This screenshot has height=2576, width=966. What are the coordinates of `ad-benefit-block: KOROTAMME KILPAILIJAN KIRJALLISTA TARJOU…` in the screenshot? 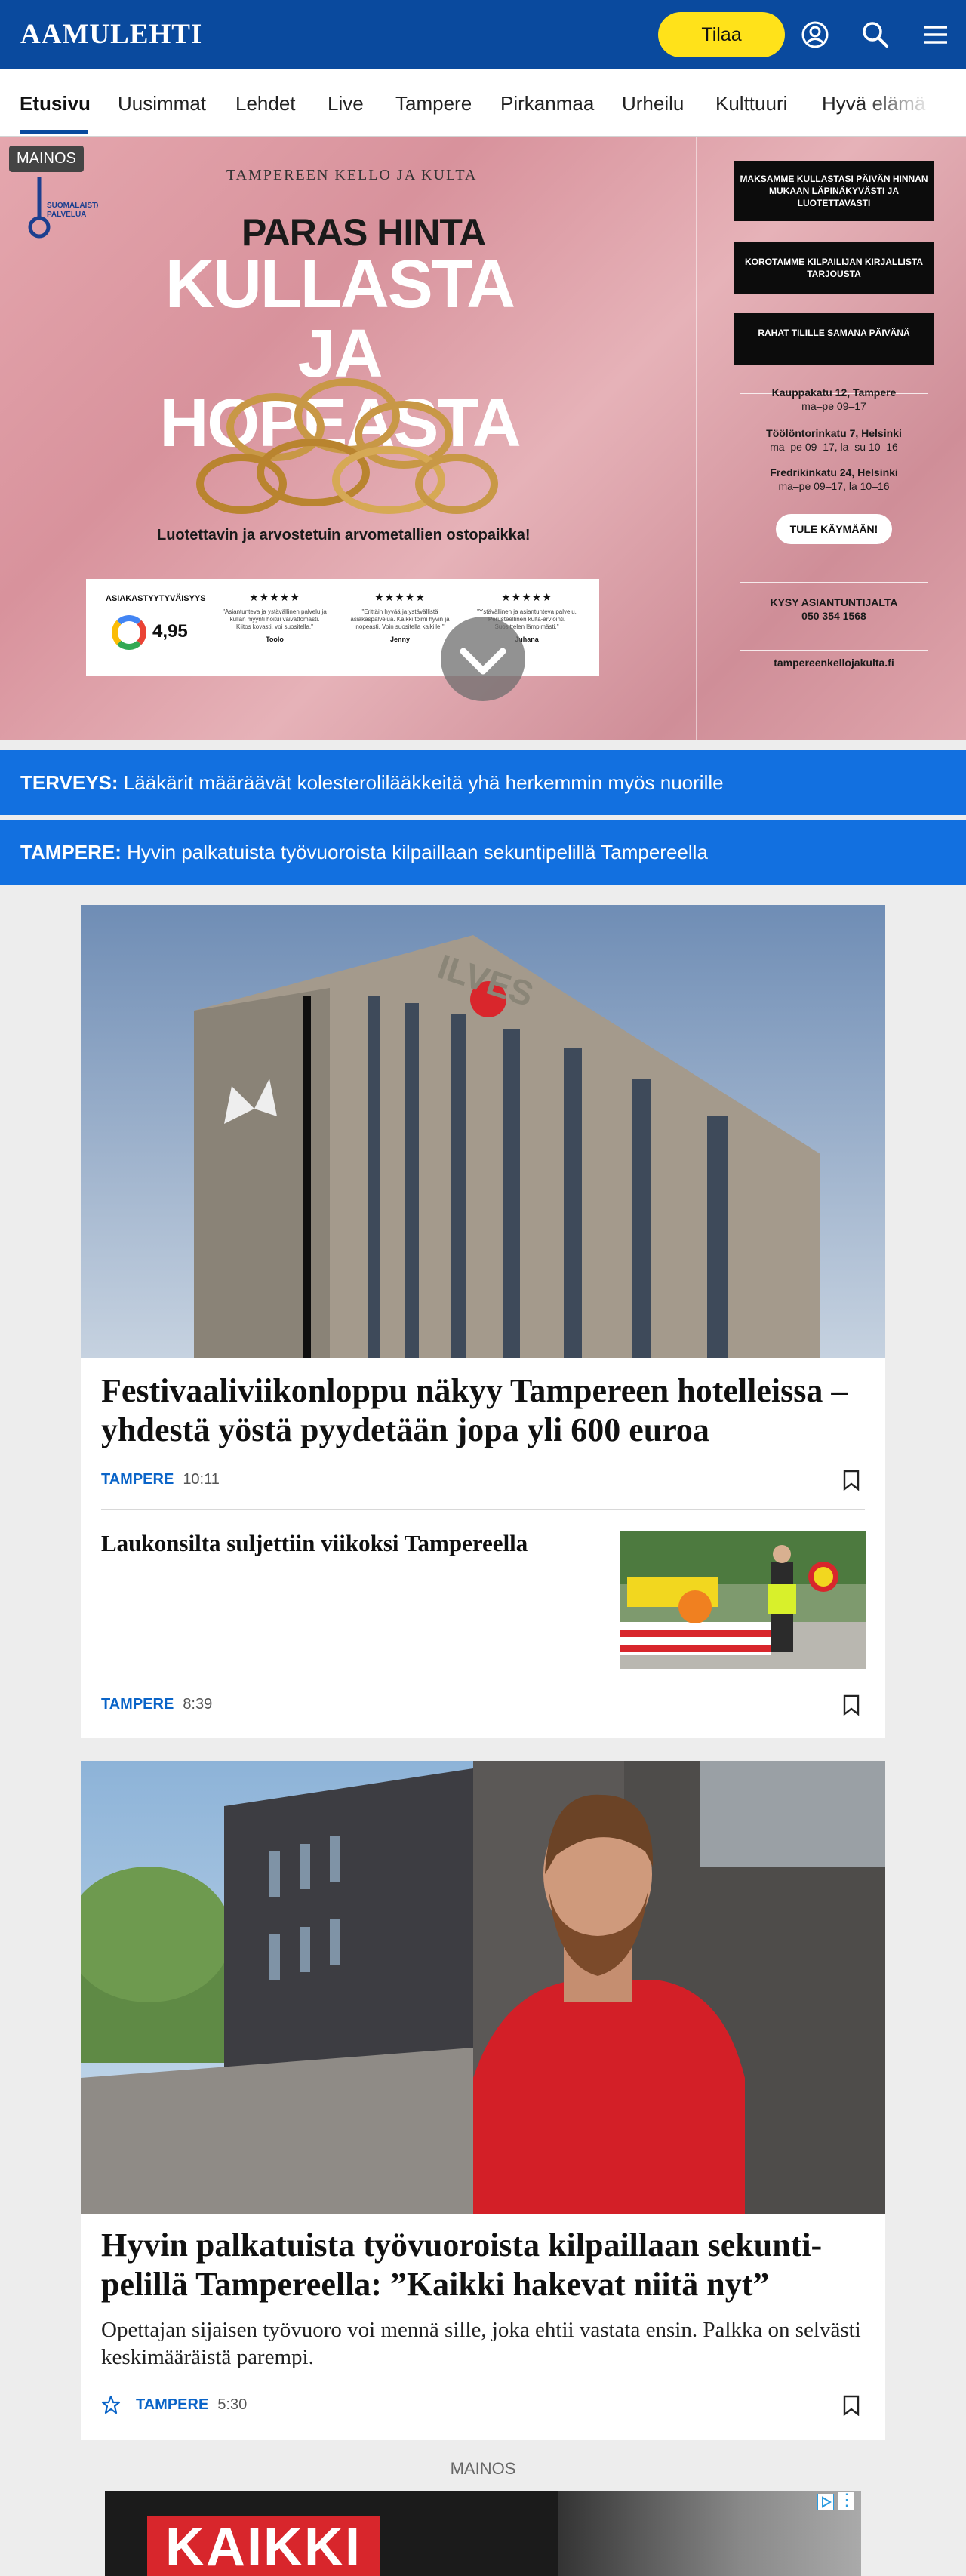 It's located at (834, 268).